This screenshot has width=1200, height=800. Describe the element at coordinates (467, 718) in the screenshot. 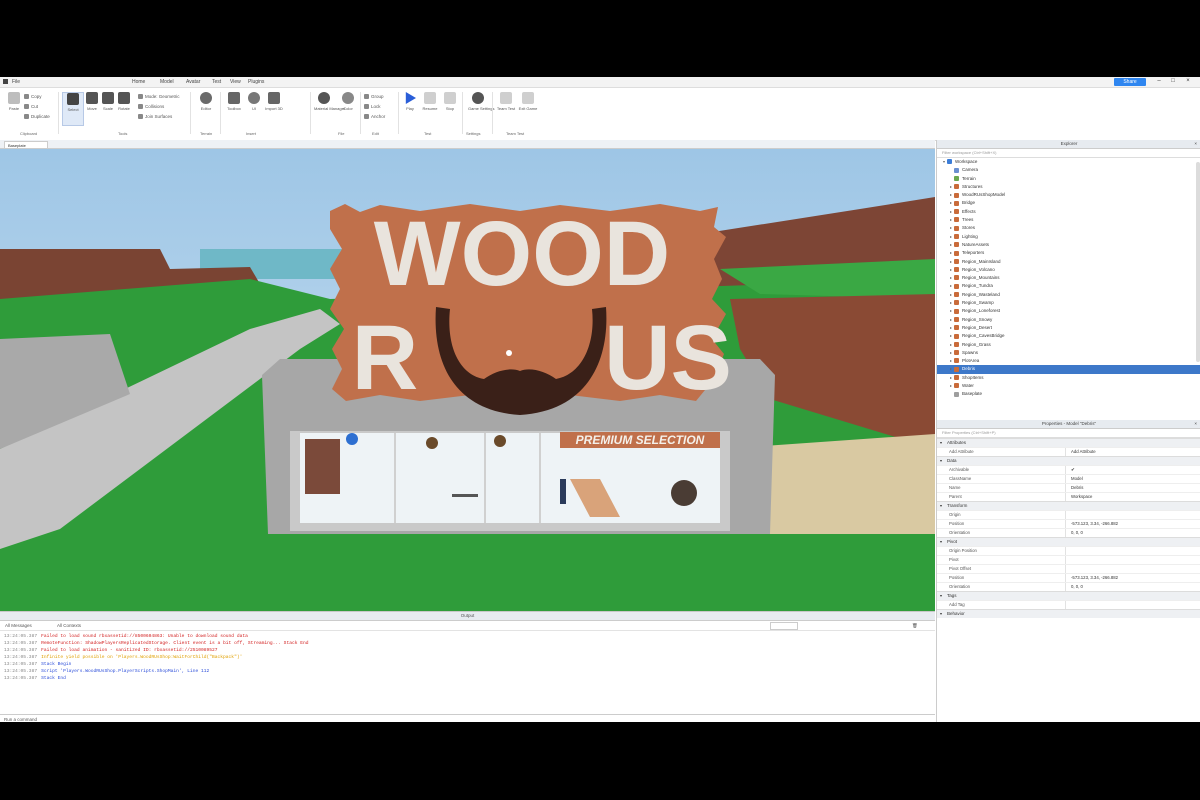

I see `command-bar-input: Run a command` at that location.